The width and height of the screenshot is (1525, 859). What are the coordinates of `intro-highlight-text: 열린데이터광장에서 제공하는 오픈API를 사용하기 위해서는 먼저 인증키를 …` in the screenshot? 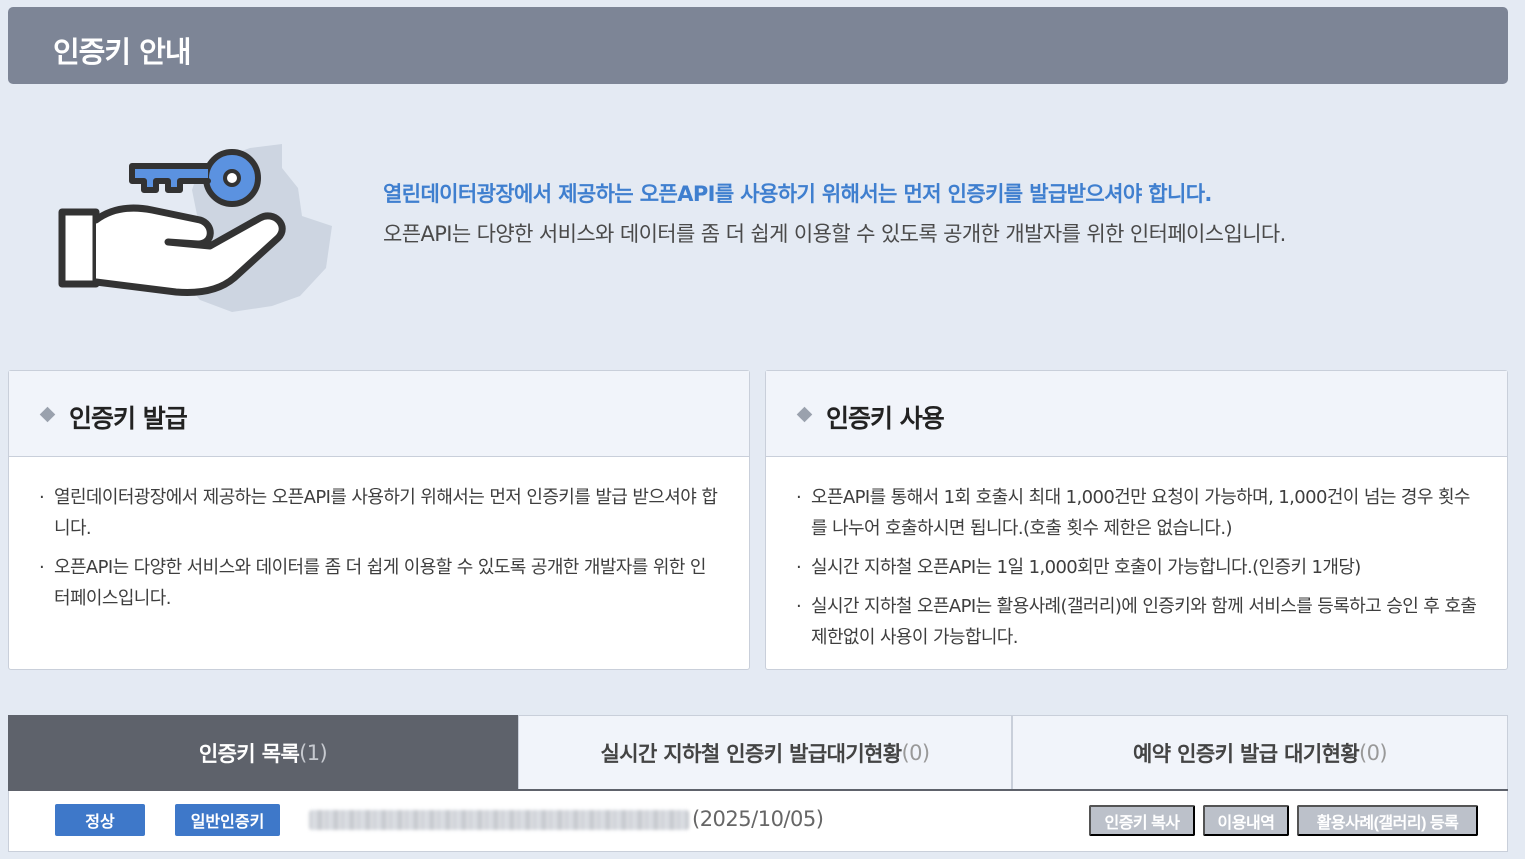 It's located at (797, 194).